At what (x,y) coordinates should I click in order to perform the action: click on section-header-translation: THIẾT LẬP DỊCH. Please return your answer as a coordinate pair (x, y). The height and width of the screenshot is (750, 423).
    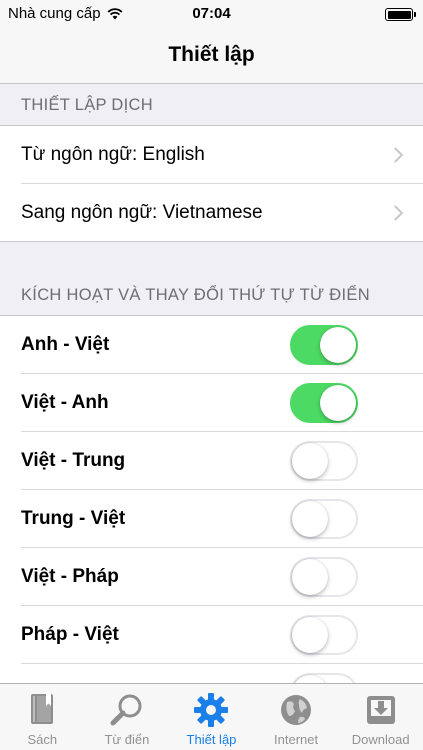
    Looking at the image, I should click on (87, 105).